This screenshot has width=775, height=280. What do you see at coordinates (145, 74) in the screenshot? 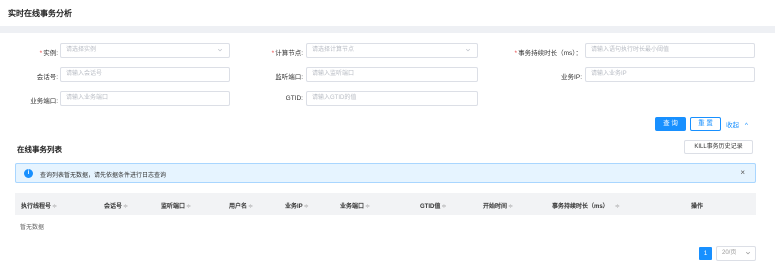
I see `session-id-input: 请输入会话号` at bounding box center [145, 74].